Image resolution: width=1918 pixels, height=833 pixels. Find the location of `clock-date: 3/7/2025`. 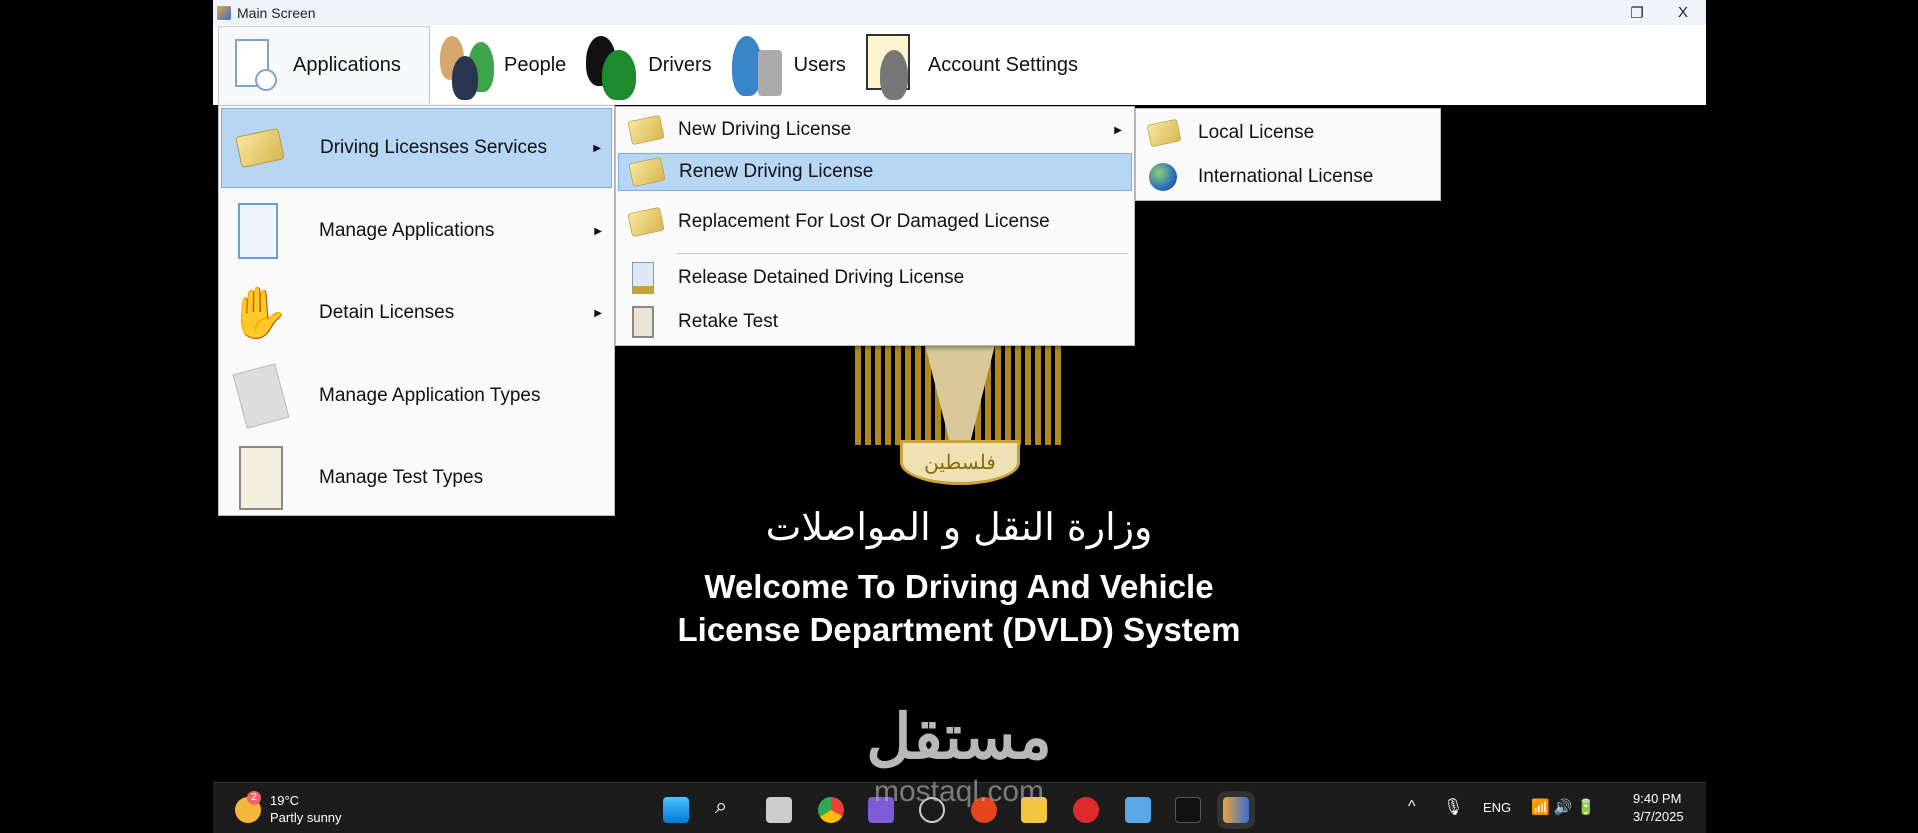

clock-date: 3/7/2025 is located at coordinates (1658, 816).